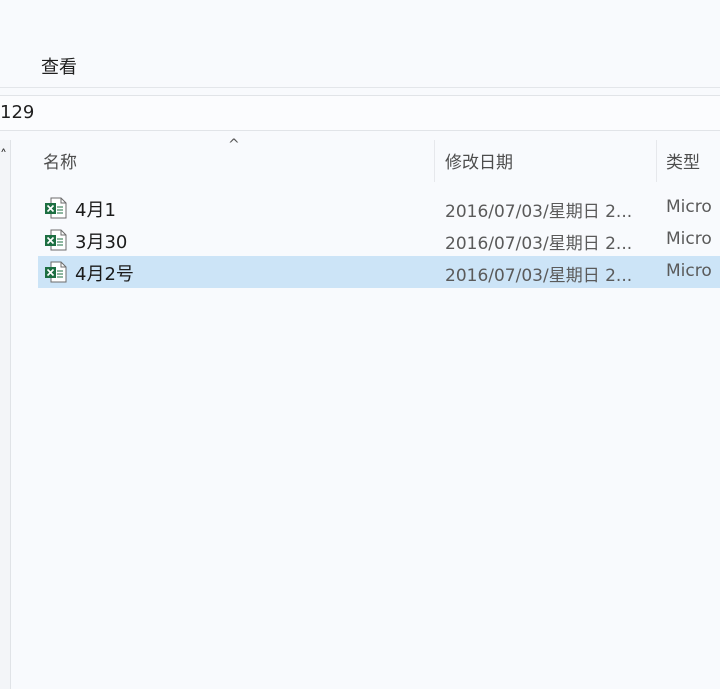  Describe the element at coordinates (234, 145) in the screenshot. I see `sort-ascending-icon: ^` at that location.